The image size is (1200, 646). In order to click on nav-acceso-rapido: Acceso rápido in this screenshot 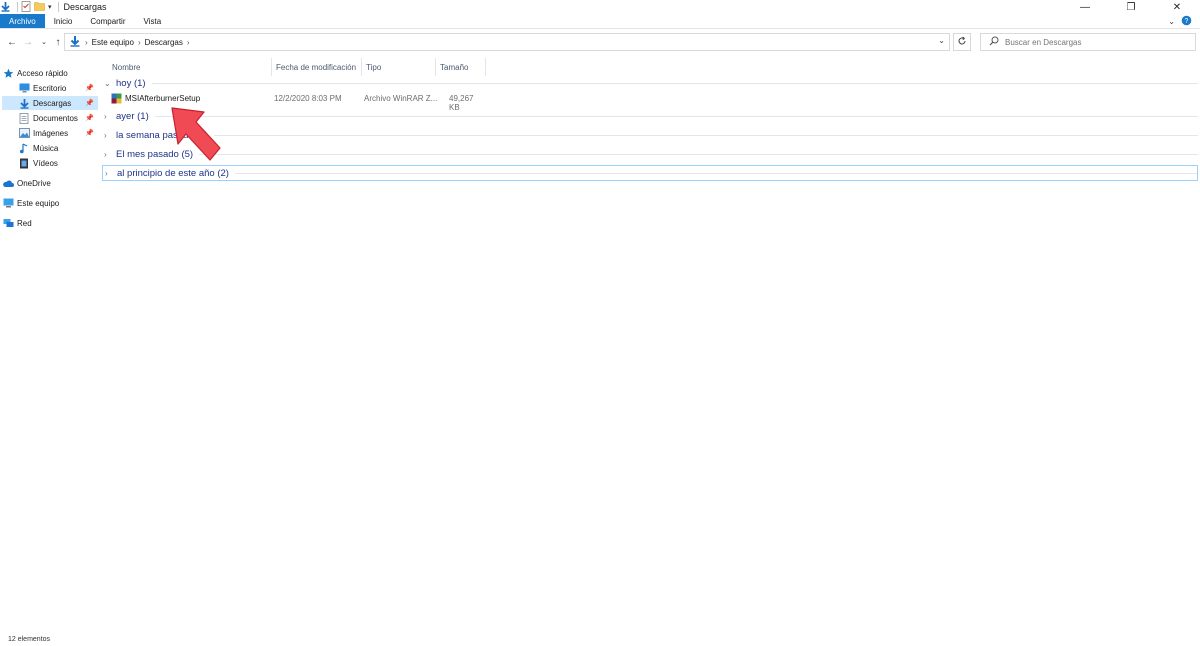, I will do `click(50, 73)`.